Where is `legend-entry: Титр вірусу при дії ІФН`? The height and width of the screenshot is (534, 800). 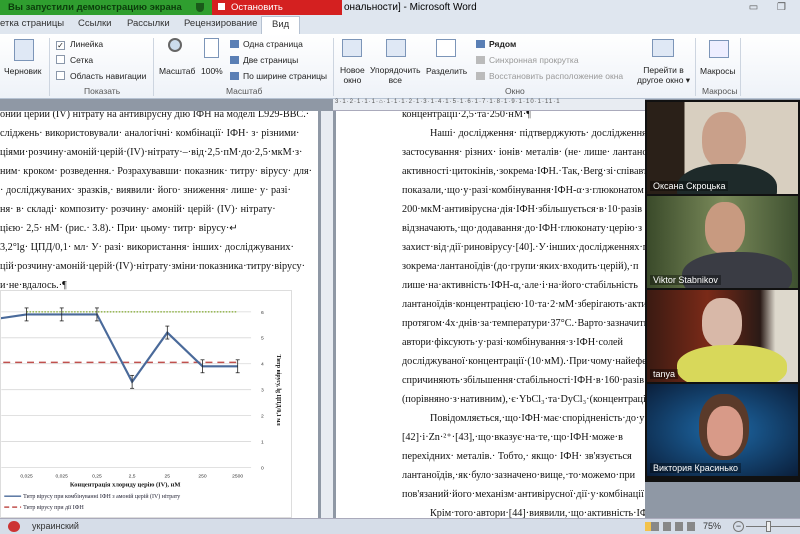 legend-entry: Титр вірусу при дії ІФН is located at coordinates (53, 508).